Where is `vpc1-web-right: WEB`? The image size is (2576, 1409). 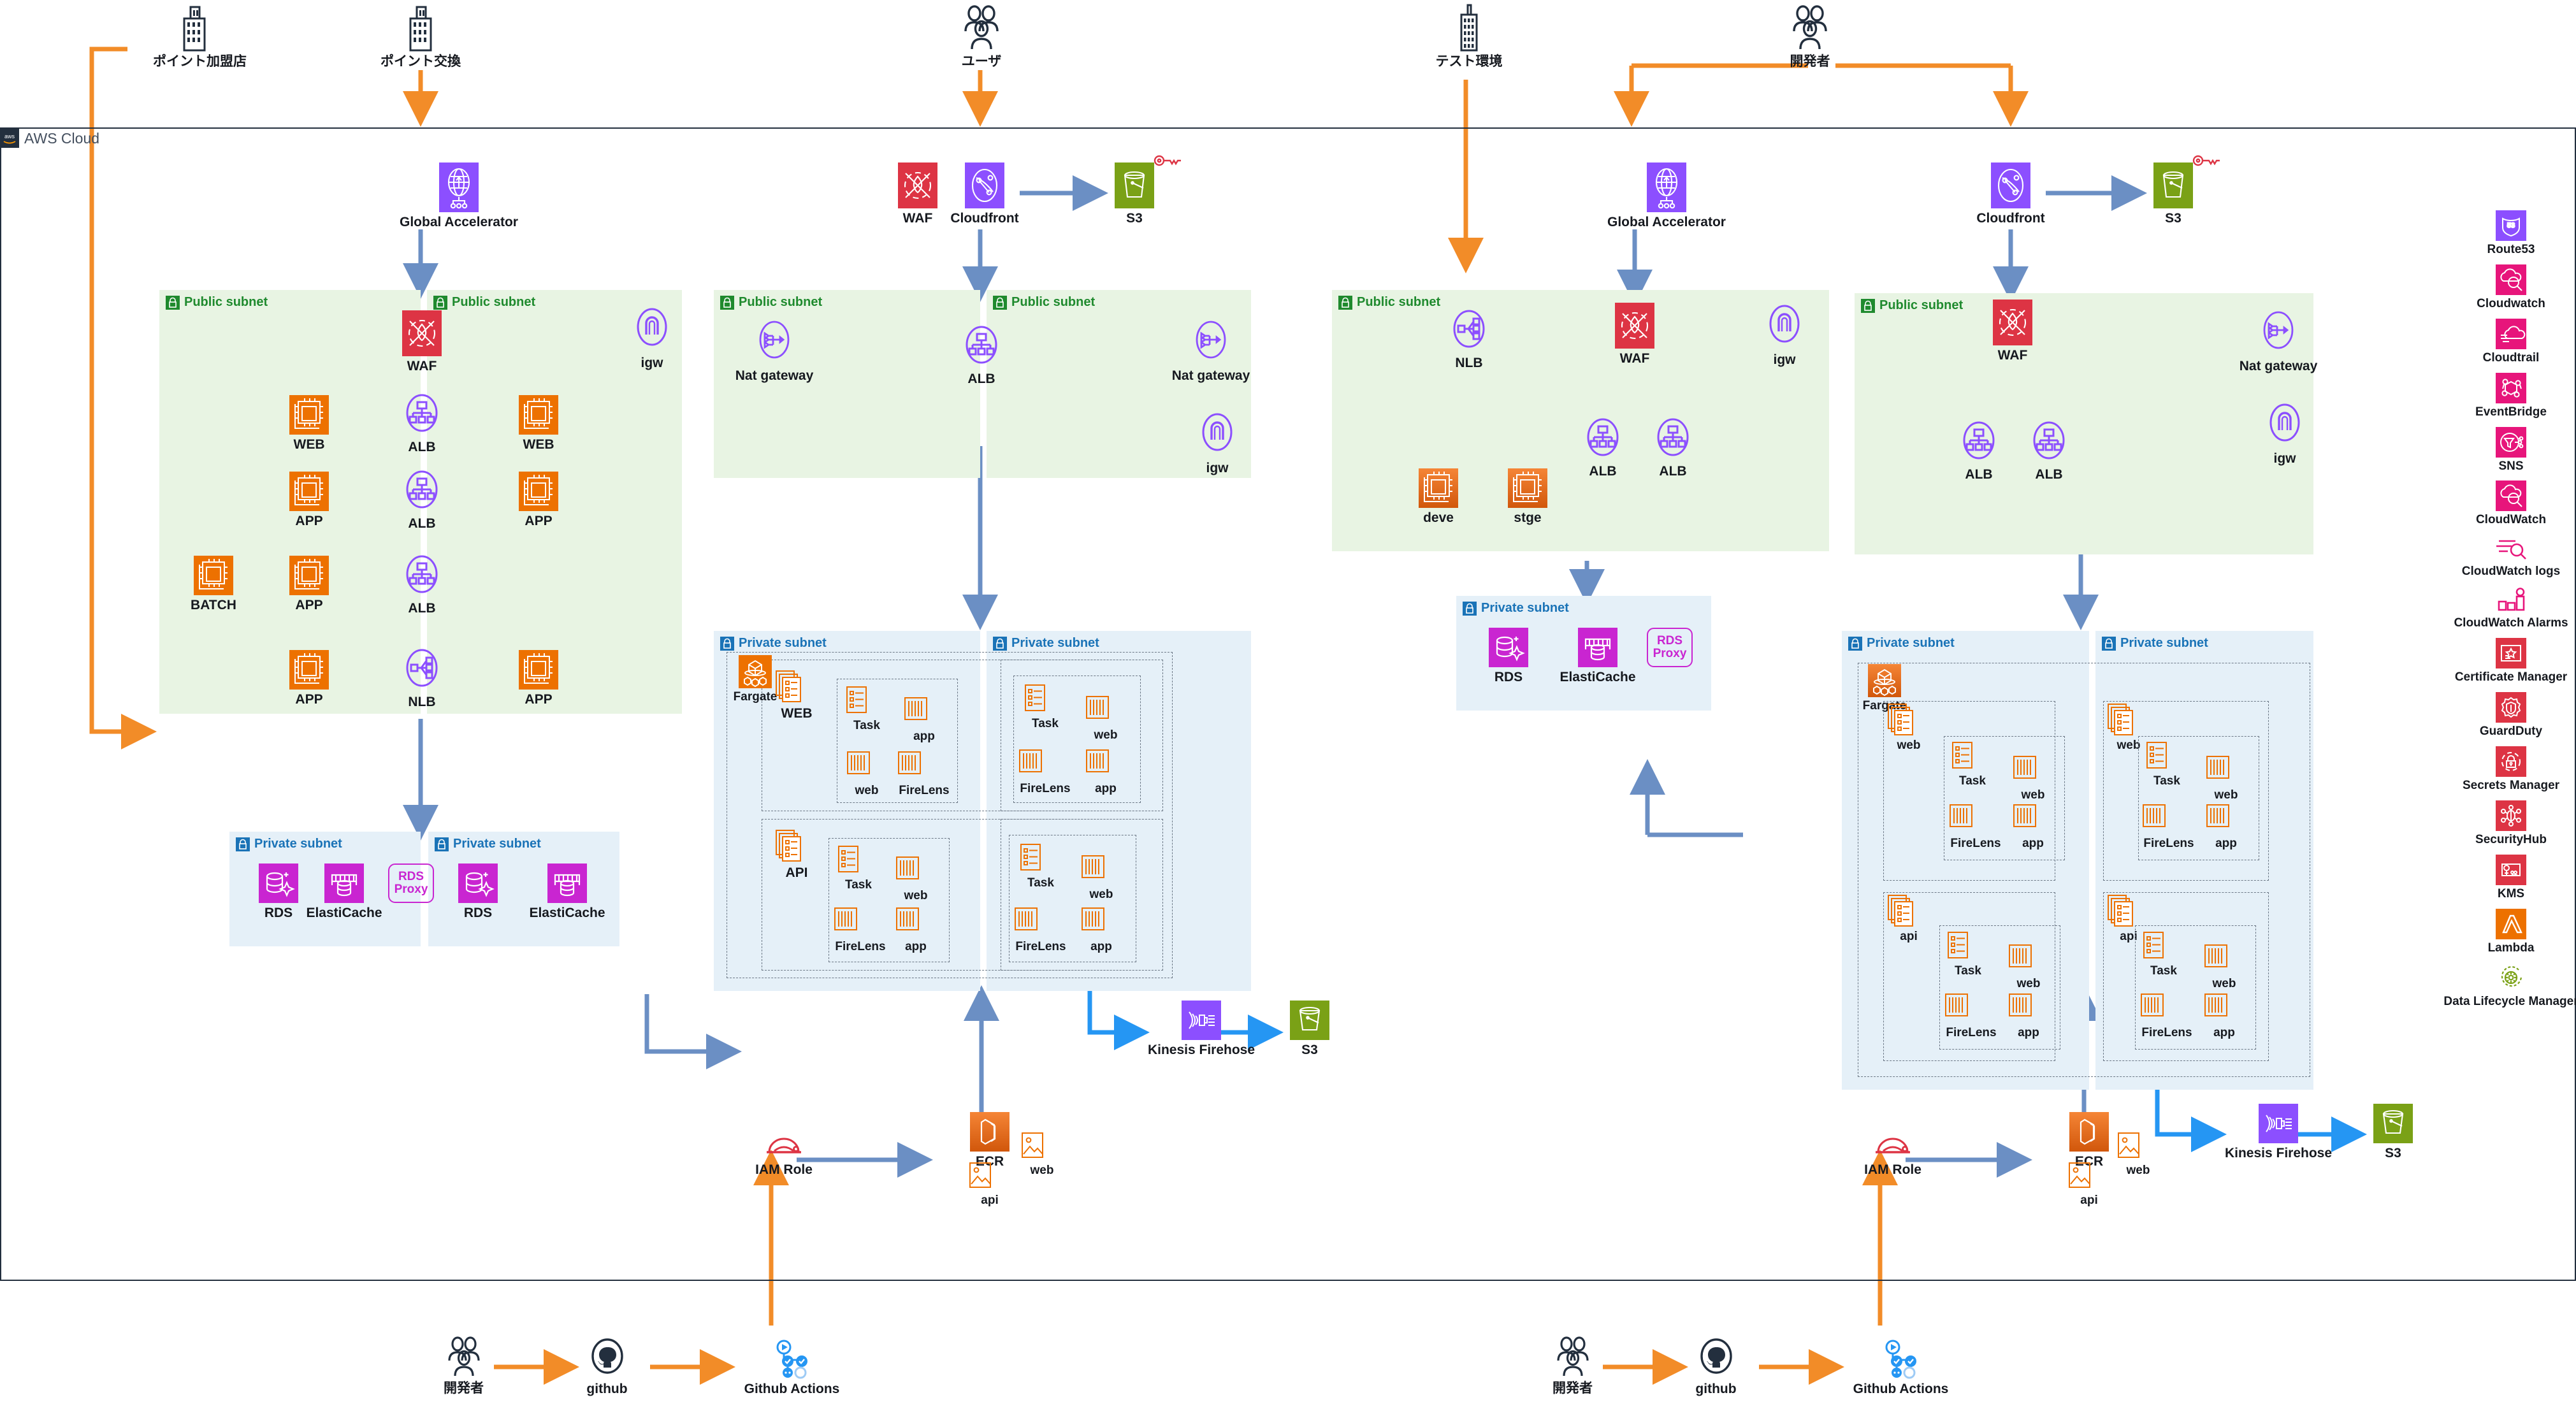
vpc1-web-right: WEB is located at coordinates (538, 423).